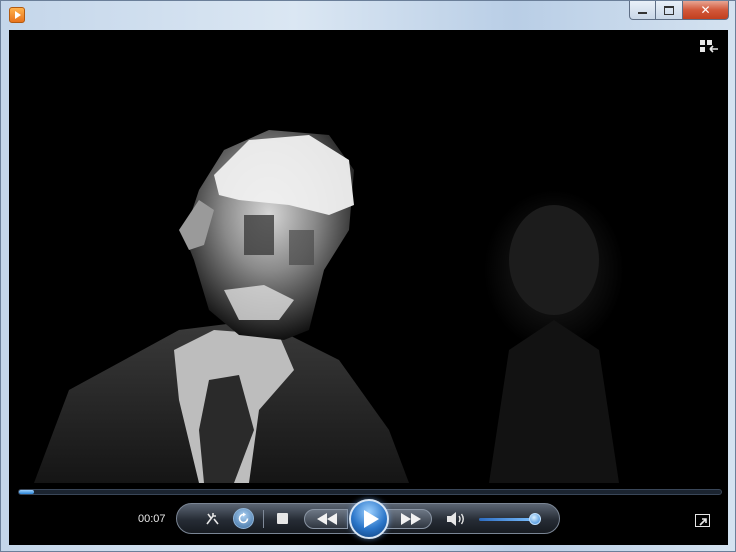  What do you see at coordinates (642, 10) in the screenshot?
I see `minimize-button` at bounding box center [642, 10].